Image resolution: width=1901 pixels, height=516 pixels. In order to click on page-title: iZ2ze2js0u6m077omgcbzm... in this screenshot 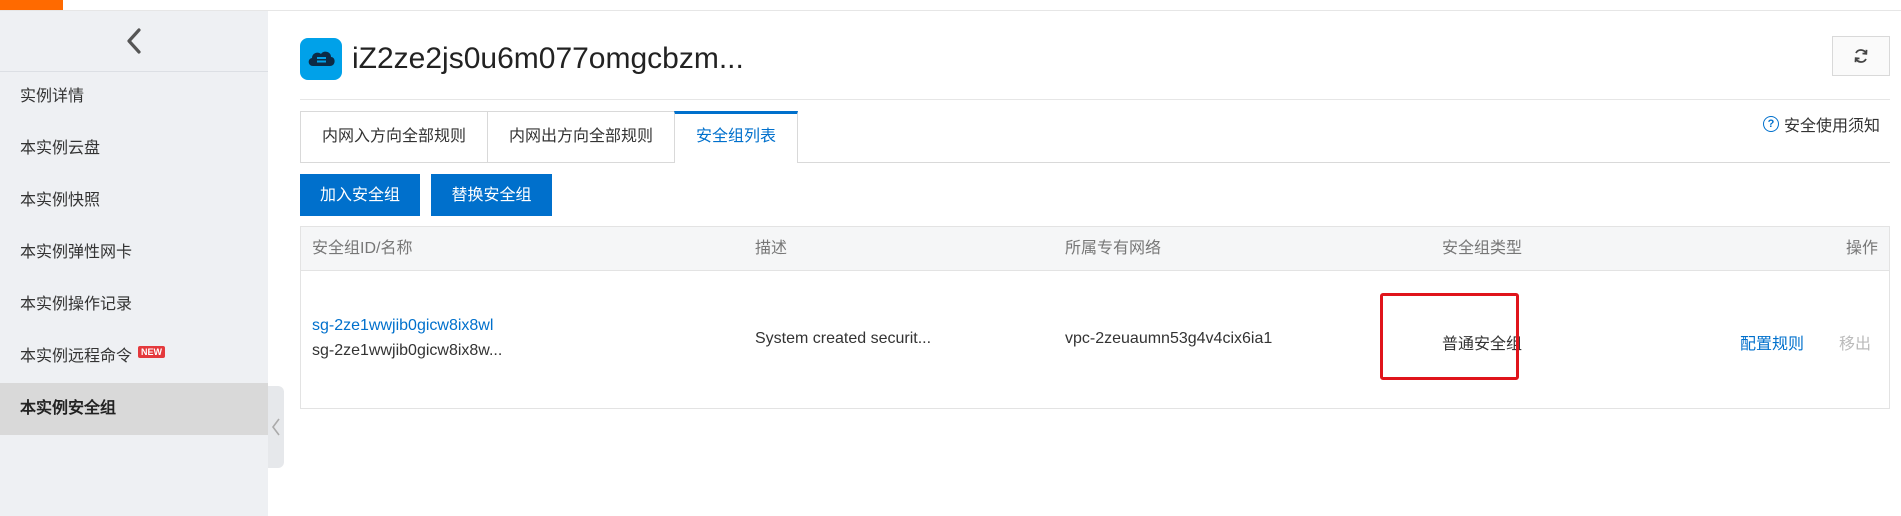, I will do `click(548, 58)`.